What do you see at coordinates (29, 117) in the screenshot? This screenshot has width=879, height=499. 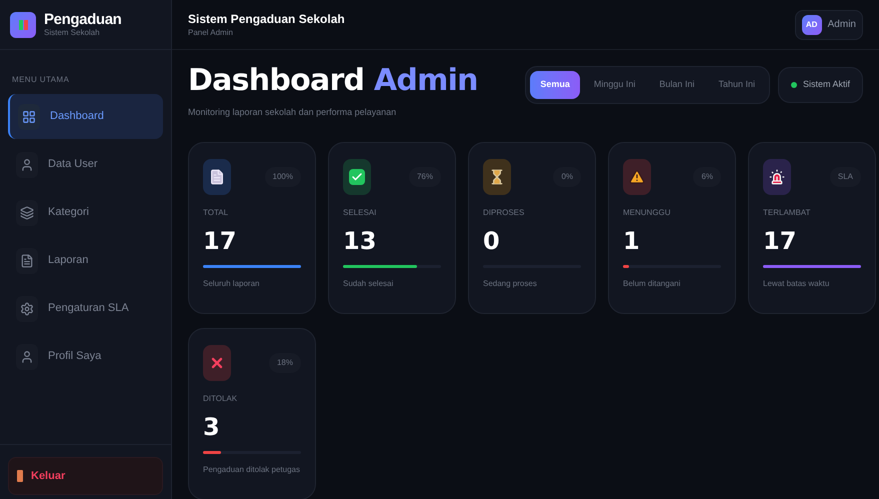 I see `grid-icon` at bounding box center [29, 117].